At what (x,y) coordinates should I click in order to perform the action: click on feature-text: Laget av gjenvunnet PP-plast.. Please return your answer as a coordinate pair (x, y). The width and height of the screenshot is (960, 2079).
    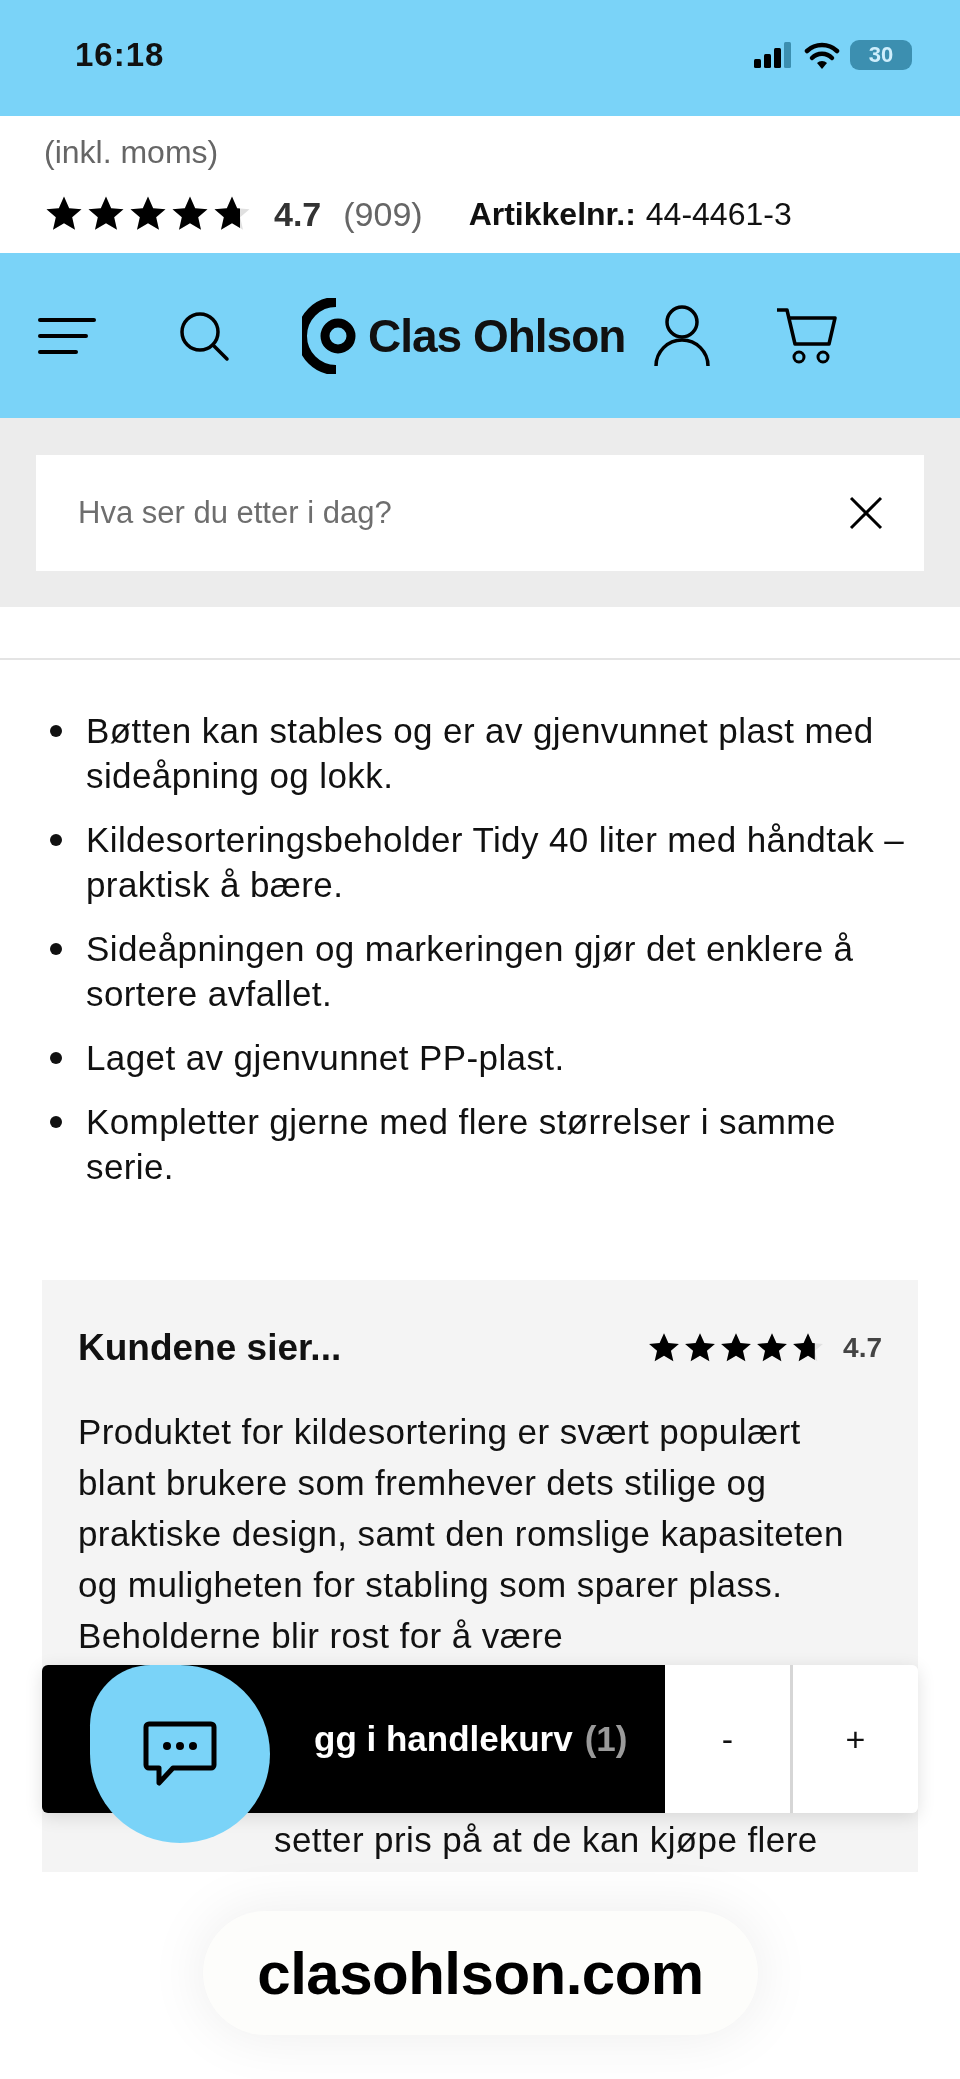
    Looking at the image, I should click on (325, 1058).